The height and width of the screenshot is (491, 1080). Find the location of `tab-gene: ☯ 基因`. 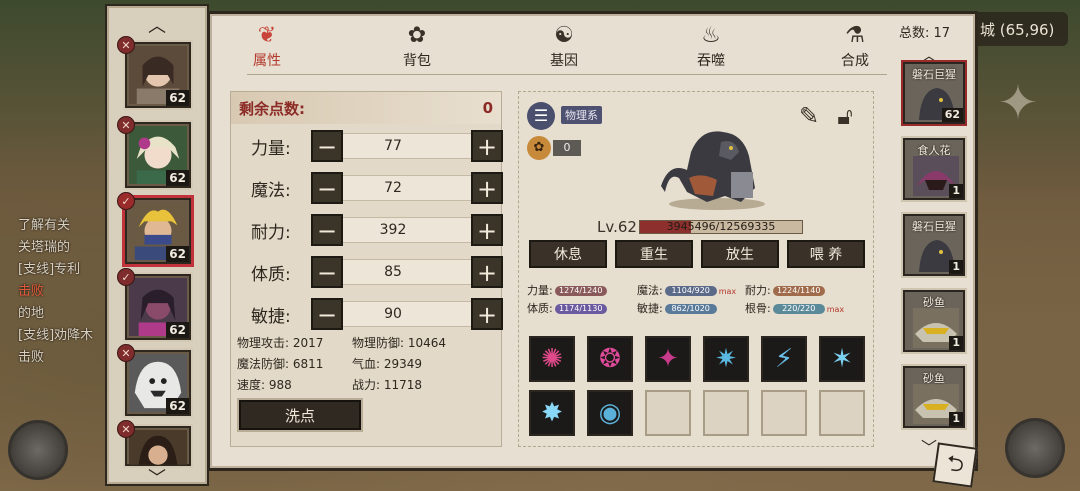

tab-gene: ☯ 基因 is located at coordinates (564, 46).